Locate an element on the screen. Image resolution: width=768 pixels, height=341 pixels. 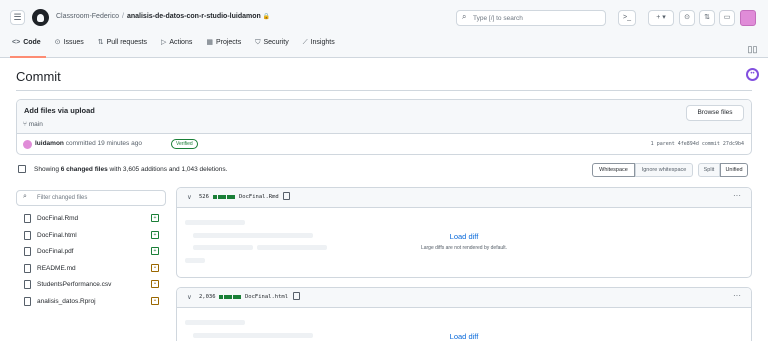
command-palette-button: >_ is located at coordinates (627, 18).